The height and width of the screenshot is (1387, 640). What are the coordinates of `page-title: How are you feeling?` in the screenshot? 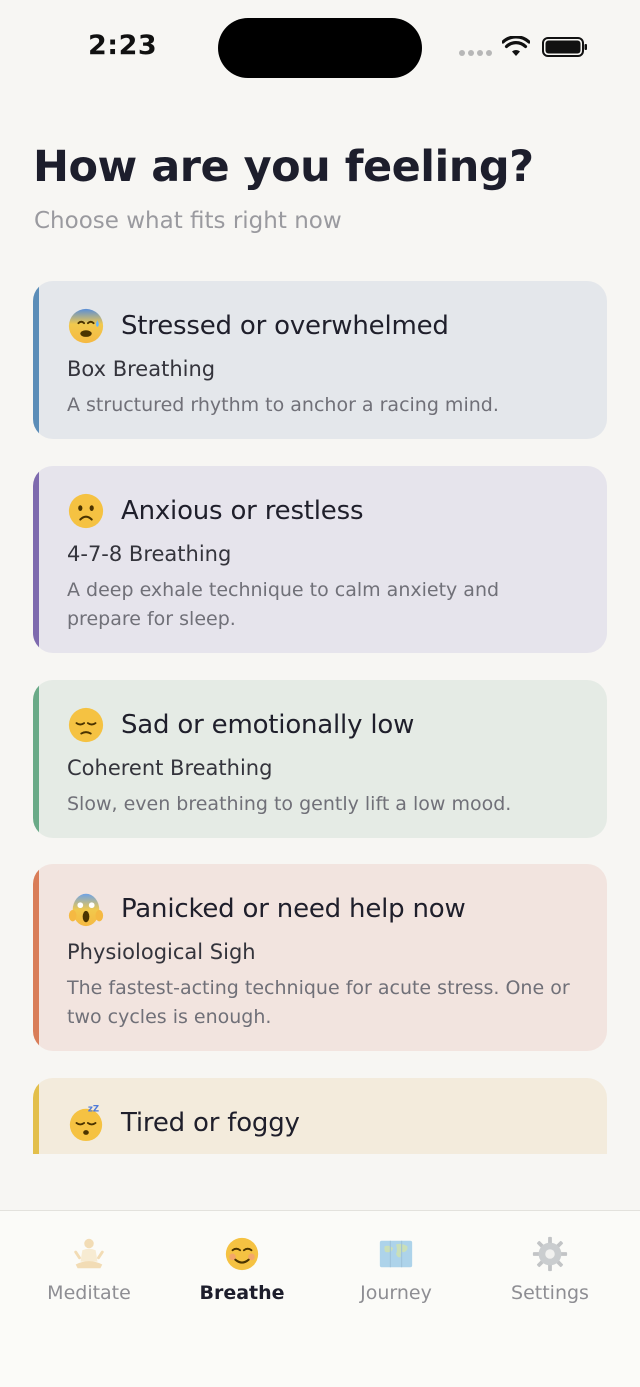 It's located at (283, 167).